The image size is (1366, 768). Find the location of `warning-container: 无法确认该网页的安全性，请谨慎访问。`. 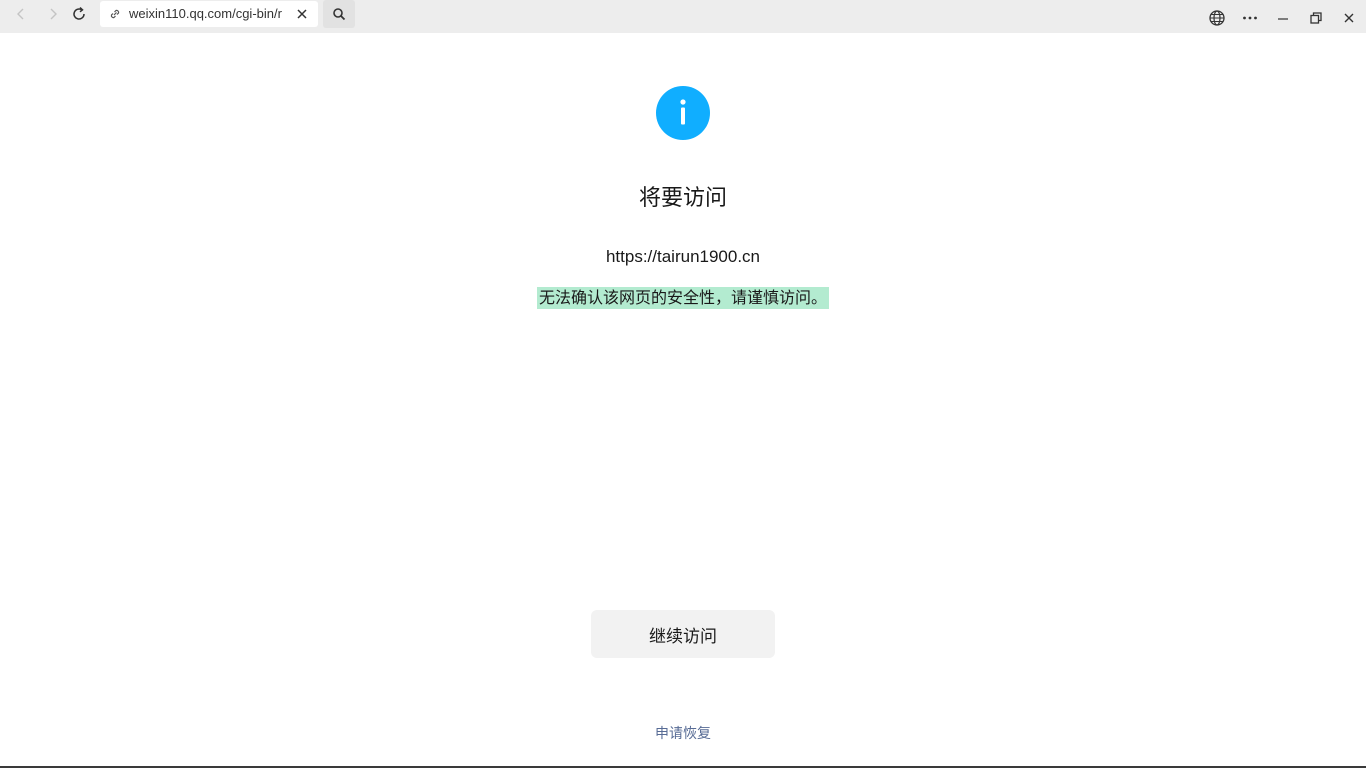

warning-container: 无法确认该网页的安全性，请谨慎访问。 is located at coordinates (683, 298).